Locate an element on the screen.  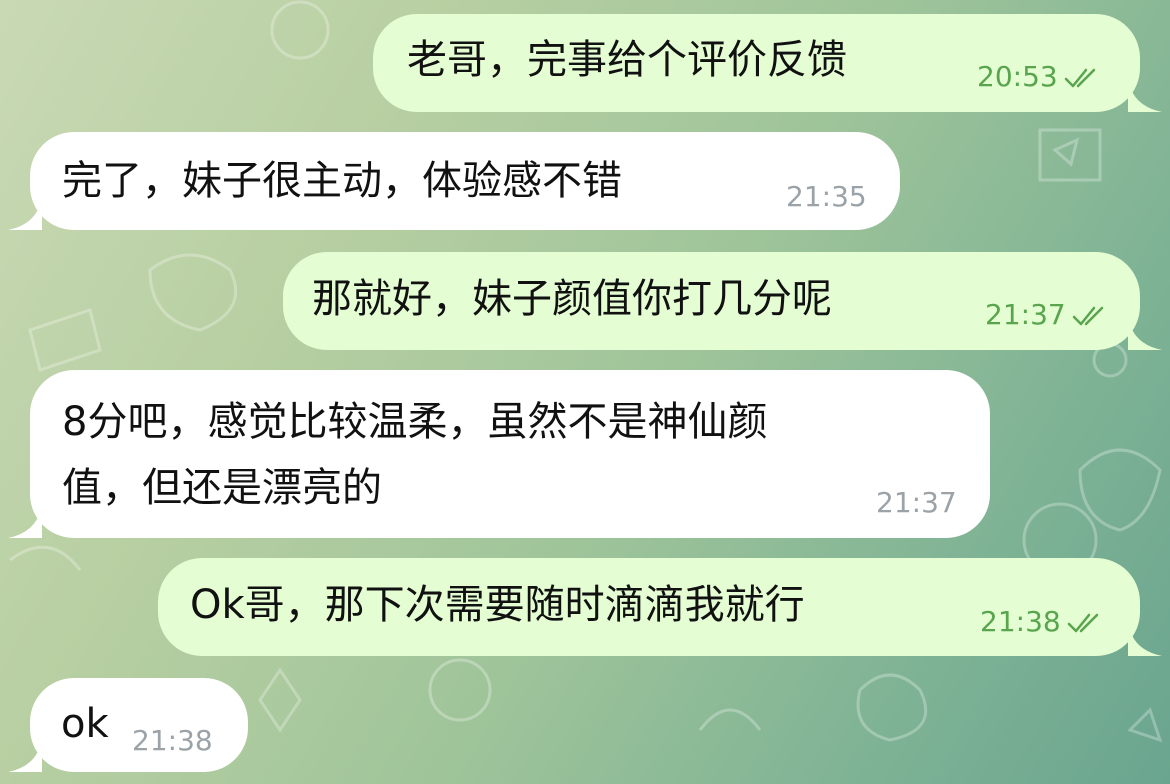
message-time: 21:35 is located at coordinates (826, 196).